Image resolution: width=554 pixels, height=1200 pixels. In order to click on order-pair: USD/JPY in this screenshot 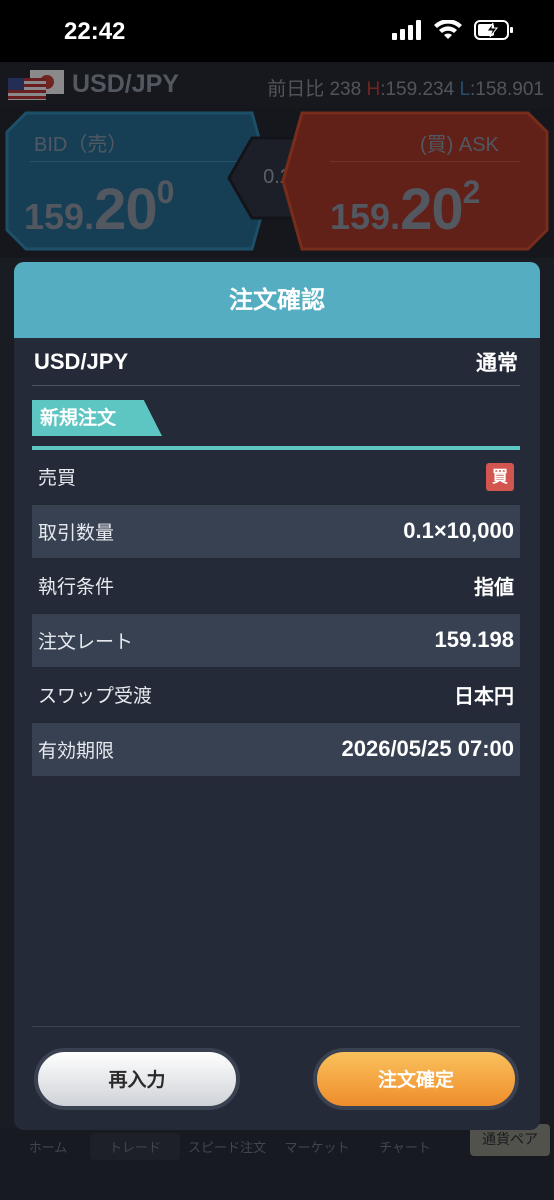, I will do `click(81, 361)`.